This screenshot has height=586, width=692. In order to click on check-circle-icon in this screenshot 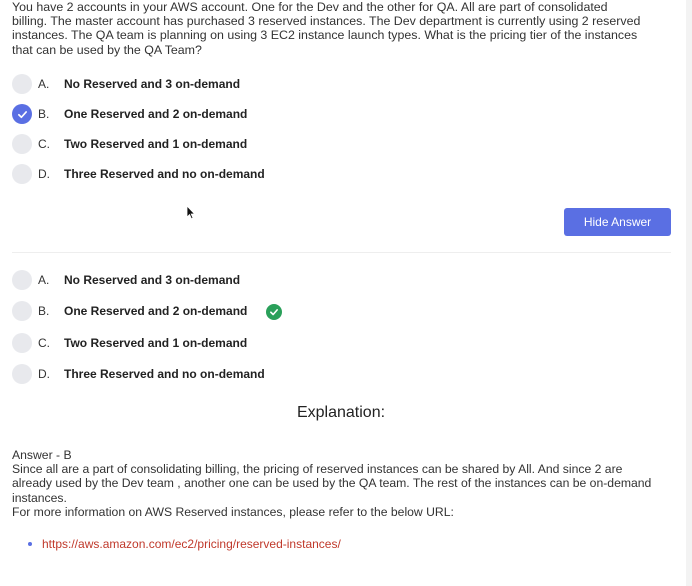, I will do `click(274, 311)`.